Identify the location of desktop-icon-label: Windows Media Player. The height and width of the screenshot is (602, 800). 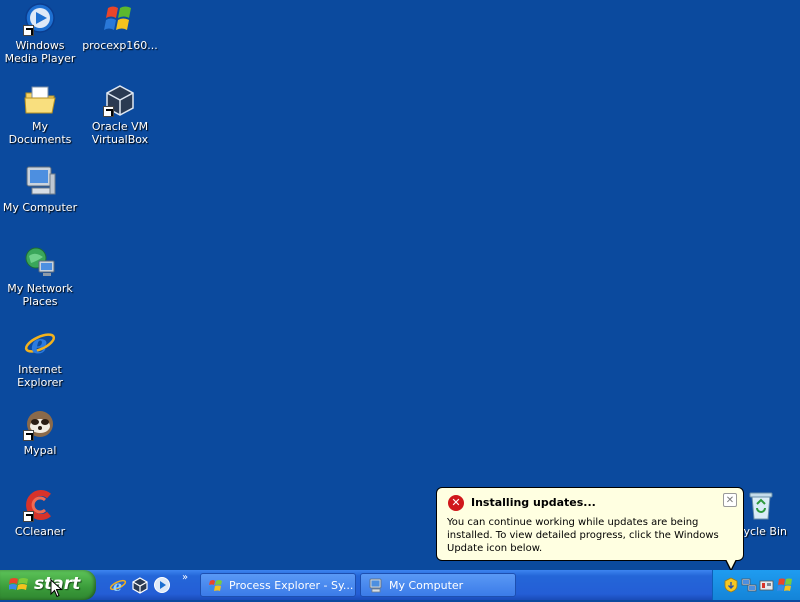
(40, 52).